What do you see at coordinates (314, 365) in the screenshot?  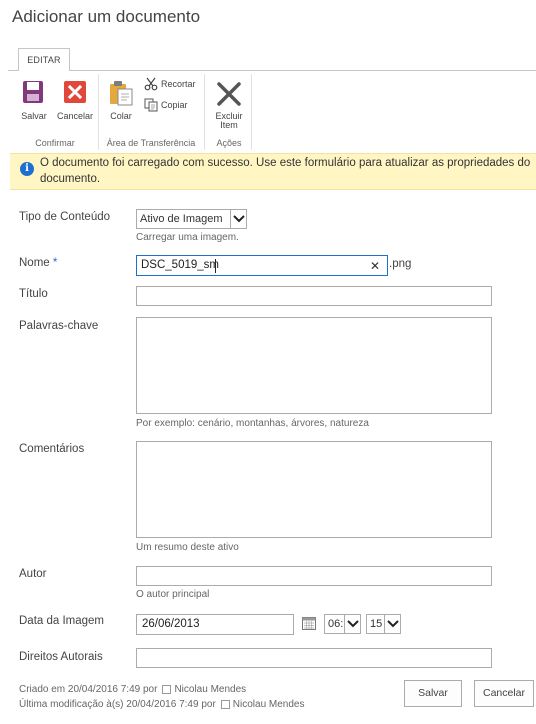 I see `keywords-textarea` at bounding box center [314, 365].